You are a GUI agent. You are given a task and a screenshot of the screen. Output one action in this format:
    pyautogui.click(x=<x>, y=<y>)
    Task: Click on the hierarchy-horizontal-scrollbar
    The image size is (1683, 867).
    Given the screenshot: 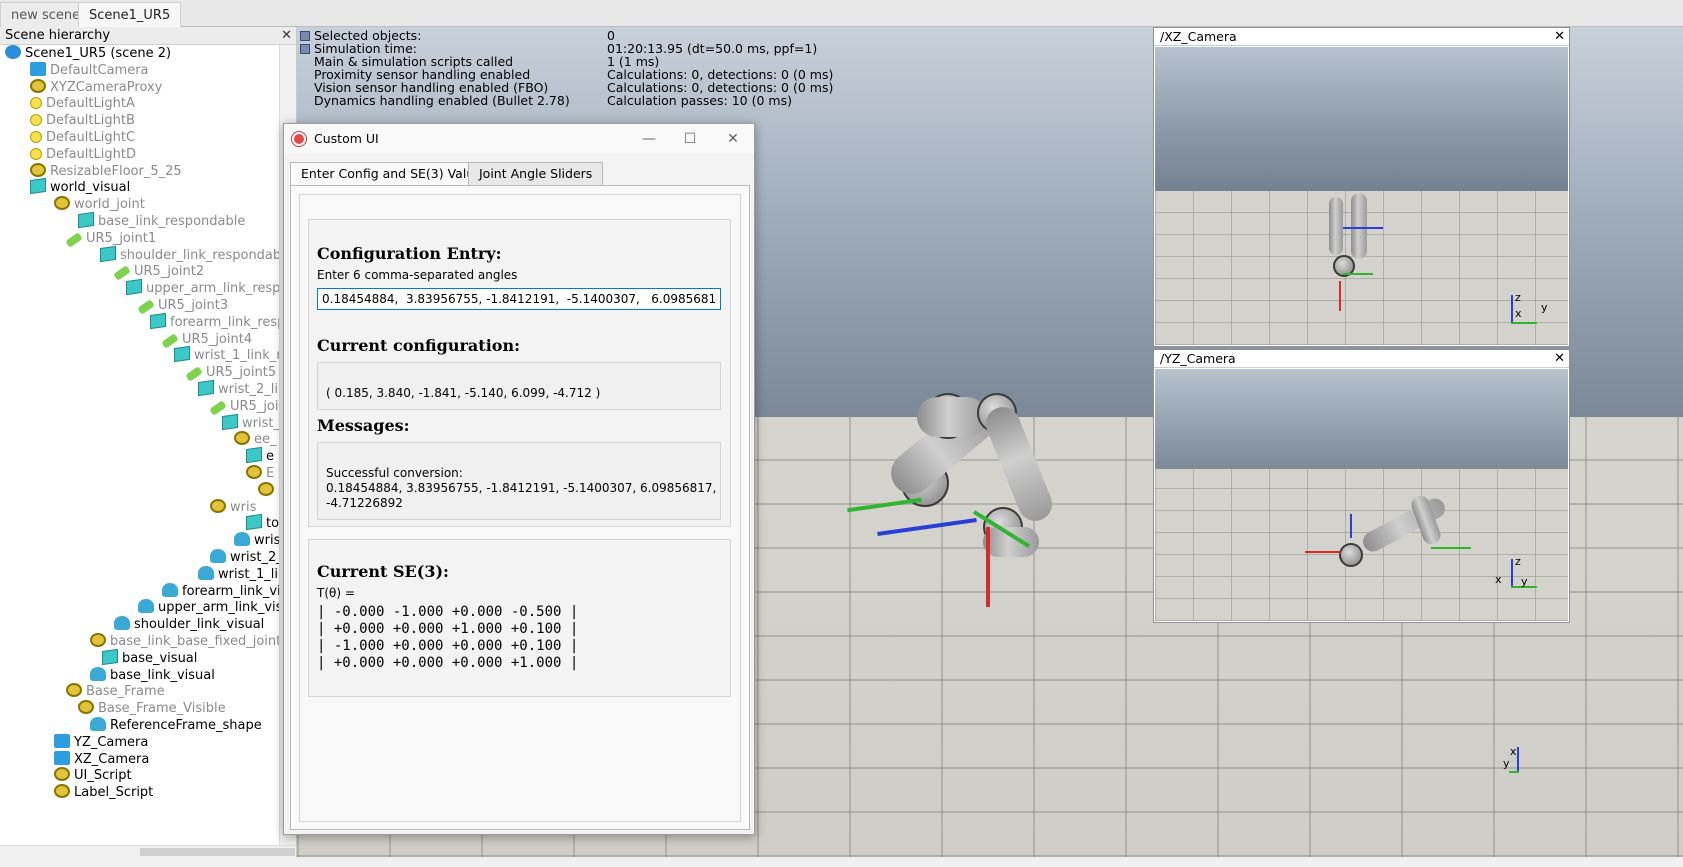 What is the action you would take?
    pyautogui.click(x=148, y=851)
    